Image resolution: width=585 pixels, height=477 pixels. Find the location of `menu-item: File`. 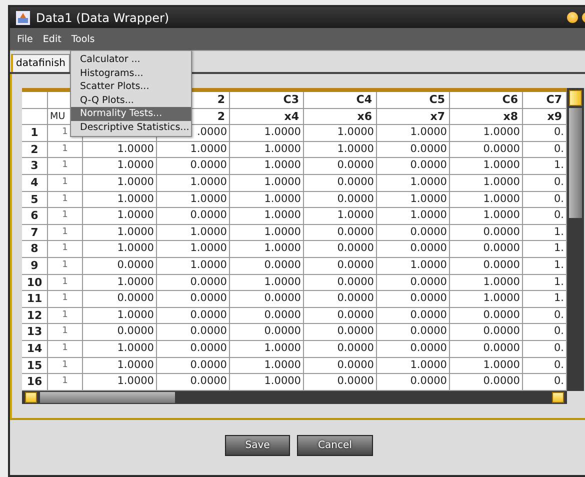

menu-item: File is located at coordinates (25, 39).